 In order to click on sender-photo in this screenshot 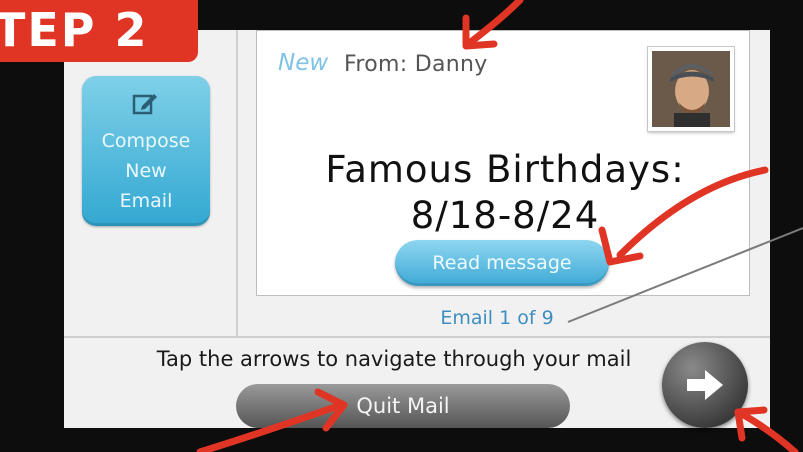, I will do `click(691, 89)`.